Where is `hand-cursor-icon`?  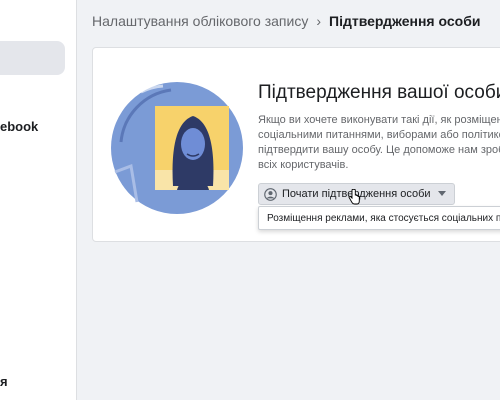
hand-cursor-icon is located at coordinates (354, 197).